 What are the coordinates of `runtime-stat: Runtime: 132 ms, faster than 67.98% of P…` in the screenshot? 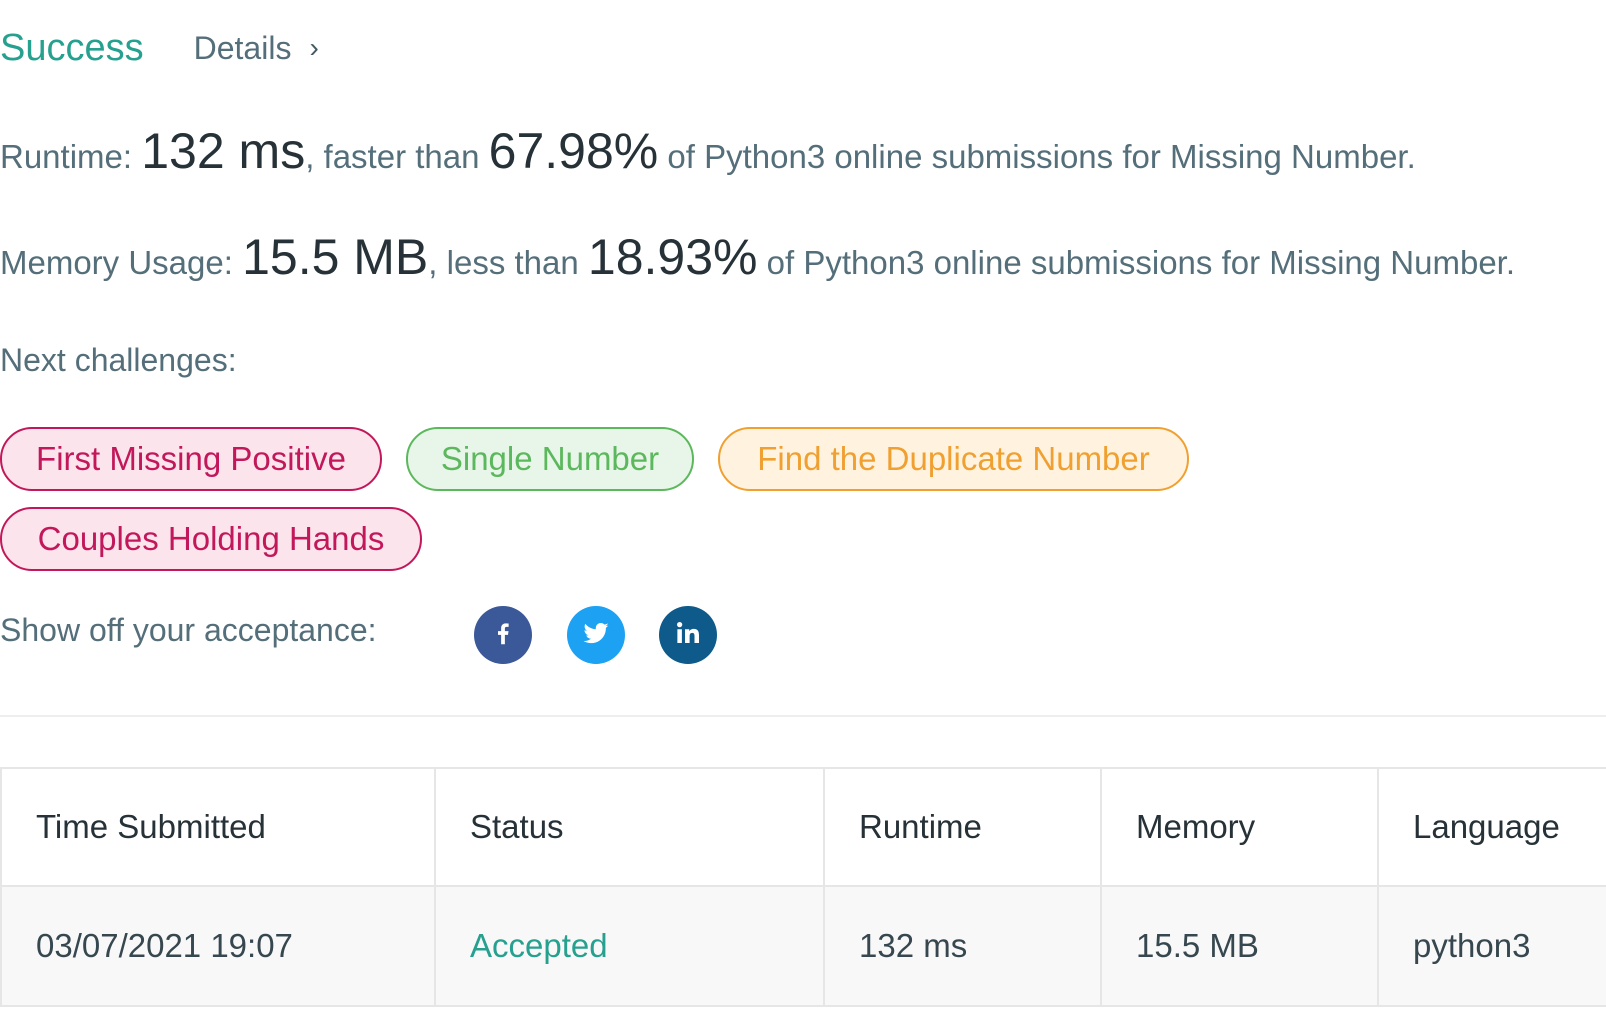 It's located at (708, 151).